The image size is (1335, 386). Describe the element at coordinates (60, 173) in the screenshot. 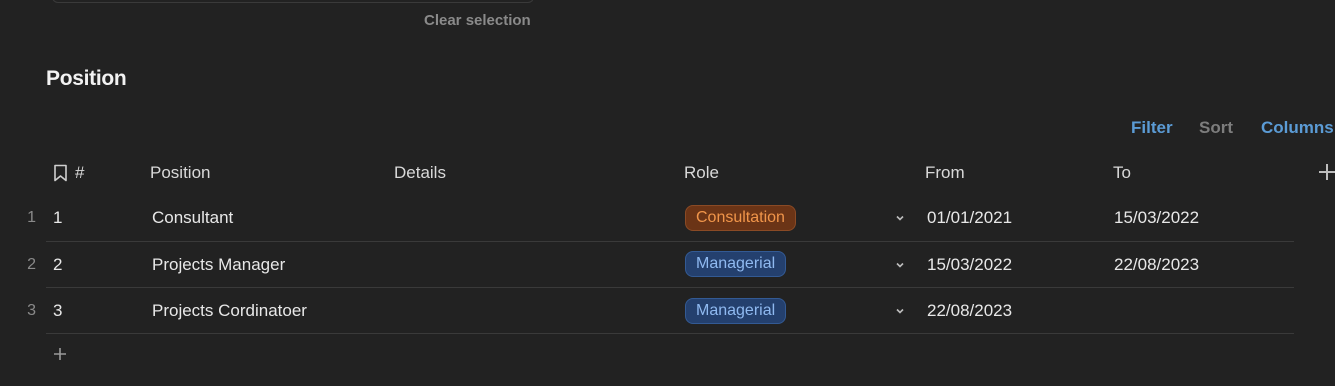

I see `bookmark-icon` at that location.